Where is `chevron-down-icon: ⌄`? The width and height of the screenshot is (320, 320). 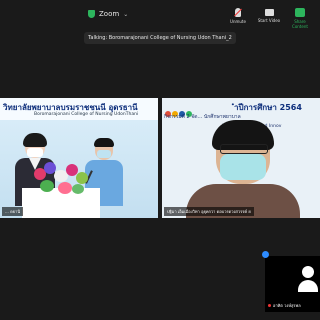
chevron-down-icon: ⌄ is located at coordinates (126, 14).